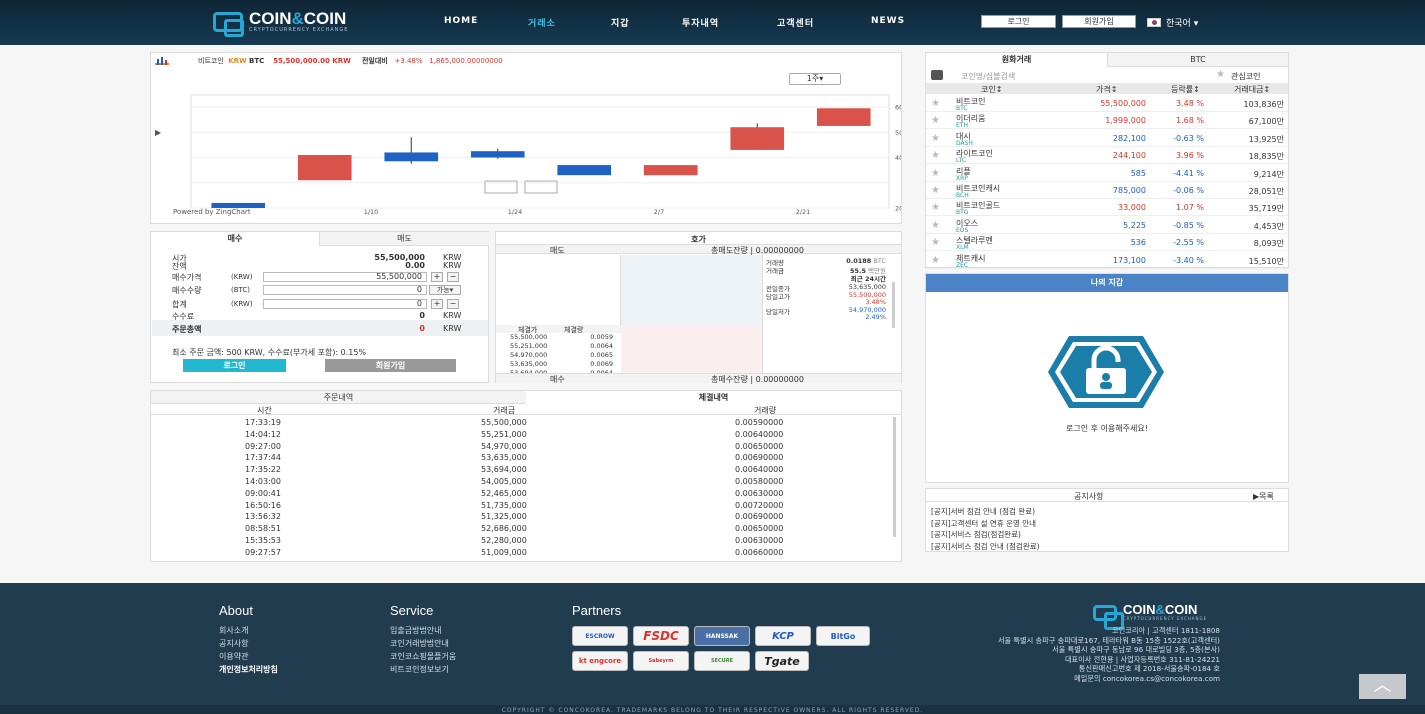 Image resolution: width=1425 pixels, height=714 pixels. Describe the element at coordinates (722, 661) in the screenshot. I see `partner-secure: SECURE` at that location.